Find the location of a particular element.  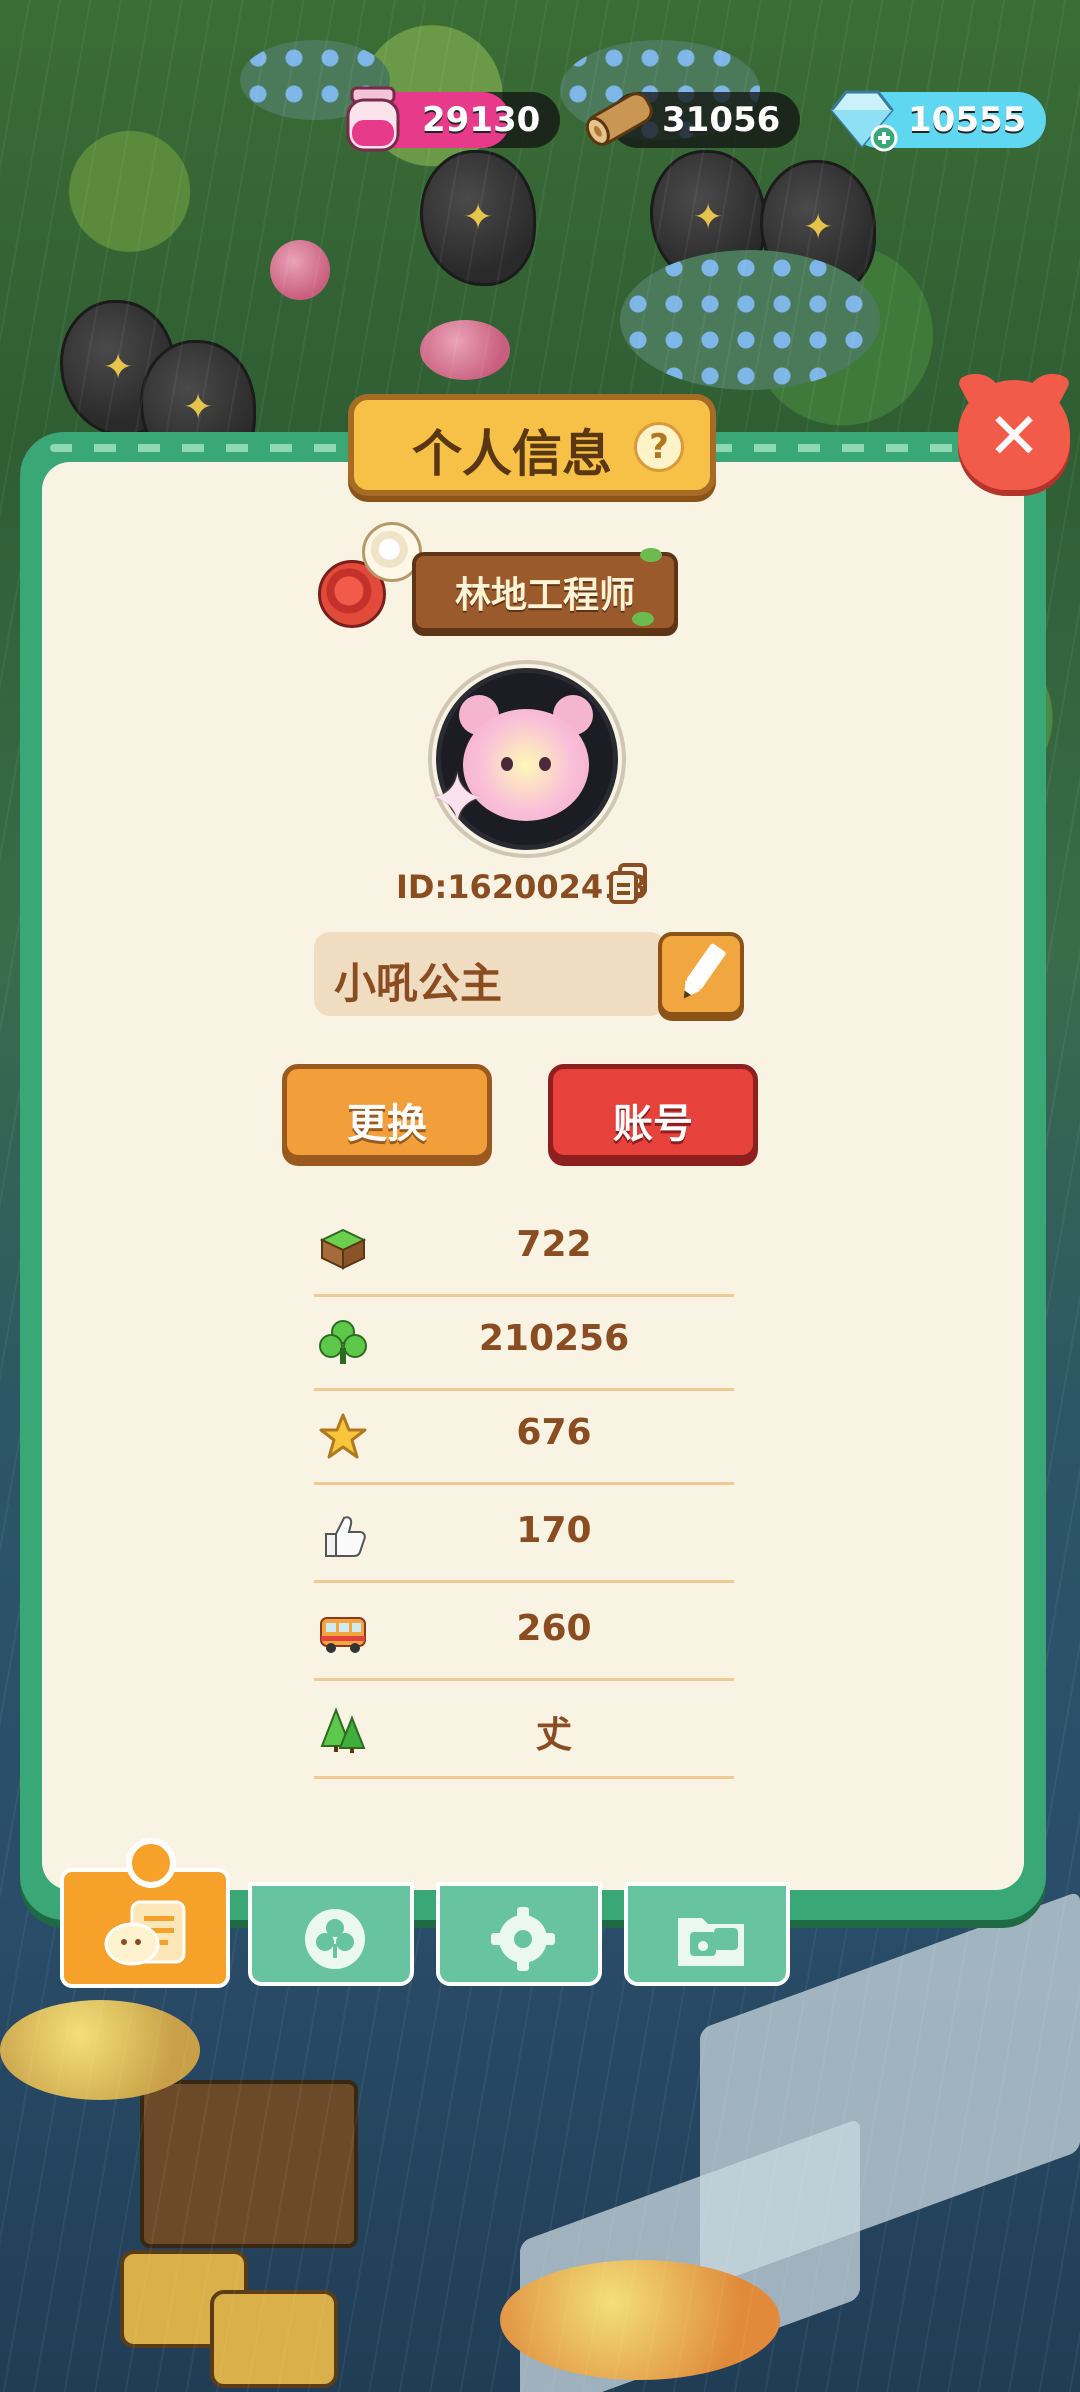

stat-row-bus: 260 is located at coordinates (524, 1631).